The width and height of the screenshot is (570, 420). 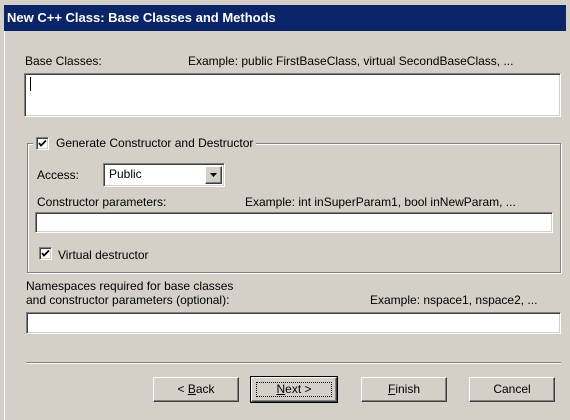 I want to click on access-dropdown: Public, so click(x=164, y=175).